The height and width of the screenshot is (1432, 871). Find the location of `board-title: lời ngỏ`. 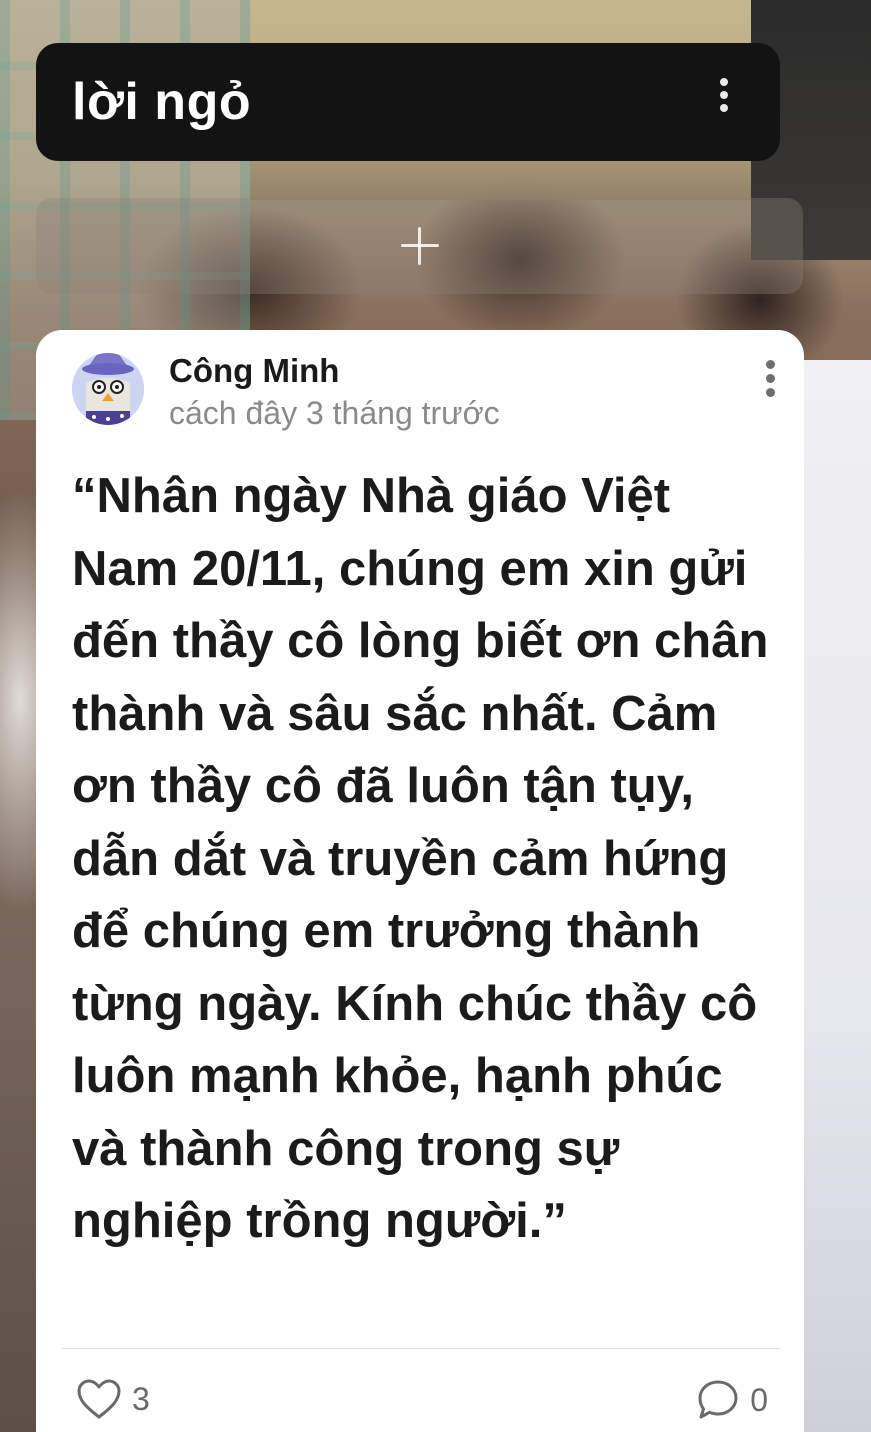

board-title: lời ngỏ is located at coordinates (162, 102).